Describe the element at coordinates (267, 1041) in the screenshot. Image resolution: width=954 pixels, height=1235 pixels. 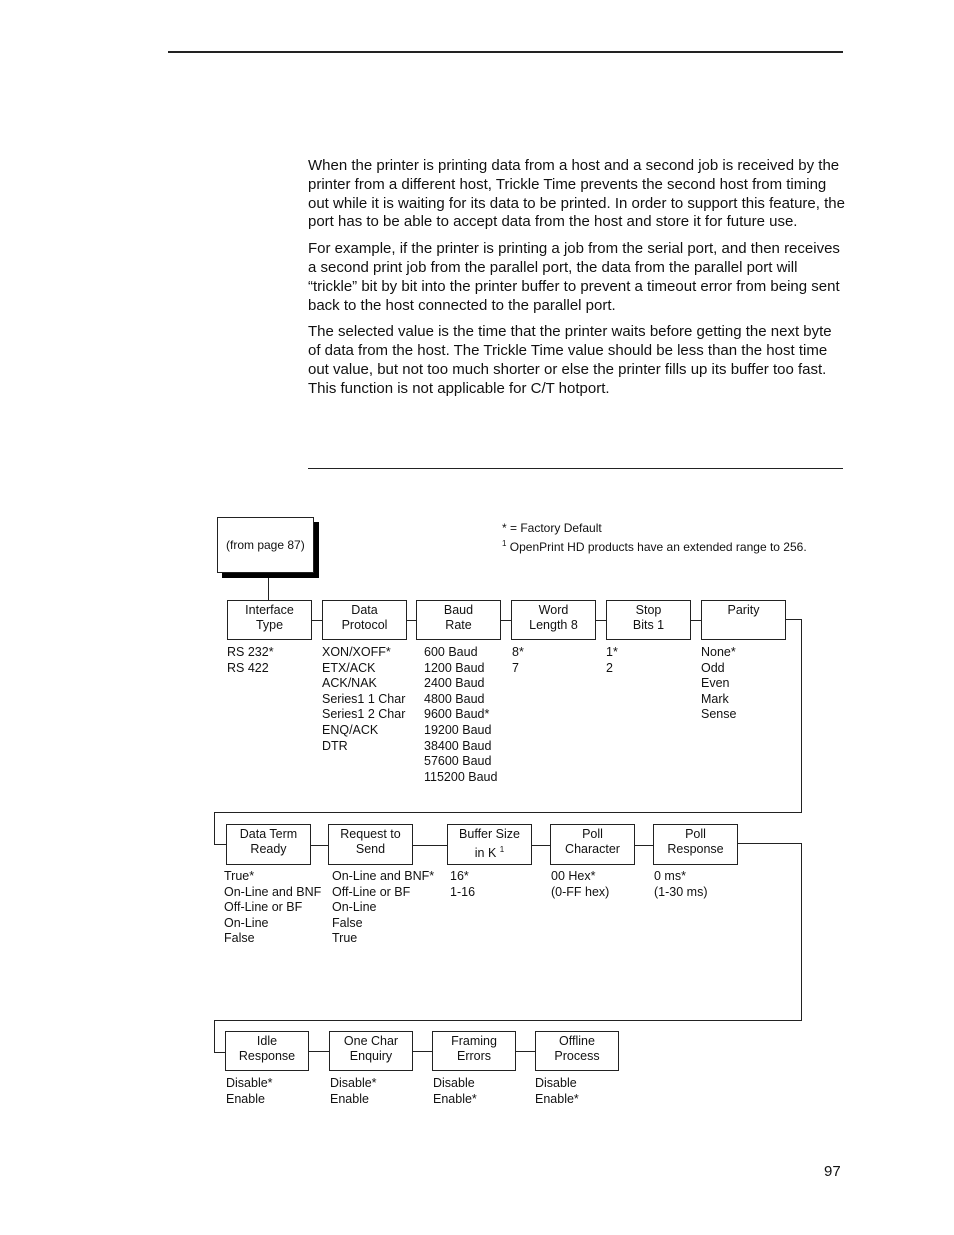
I see `node-label-line1: Idle` at that location.